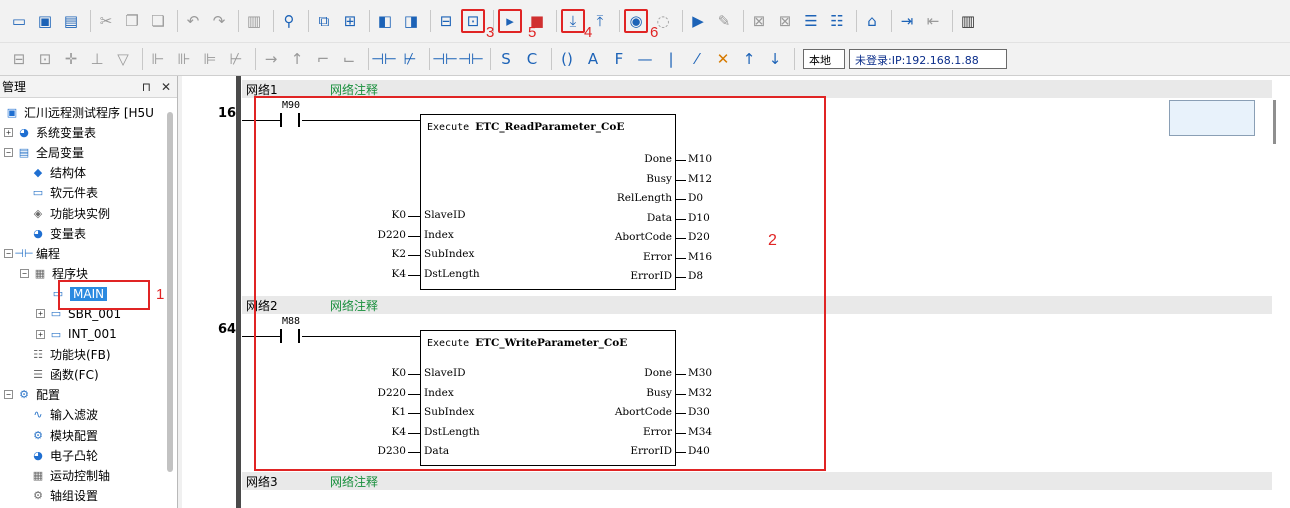  Describe the element at coordinates (45, 21) in the screenshot. I see `save-icon: ▣` at that location.